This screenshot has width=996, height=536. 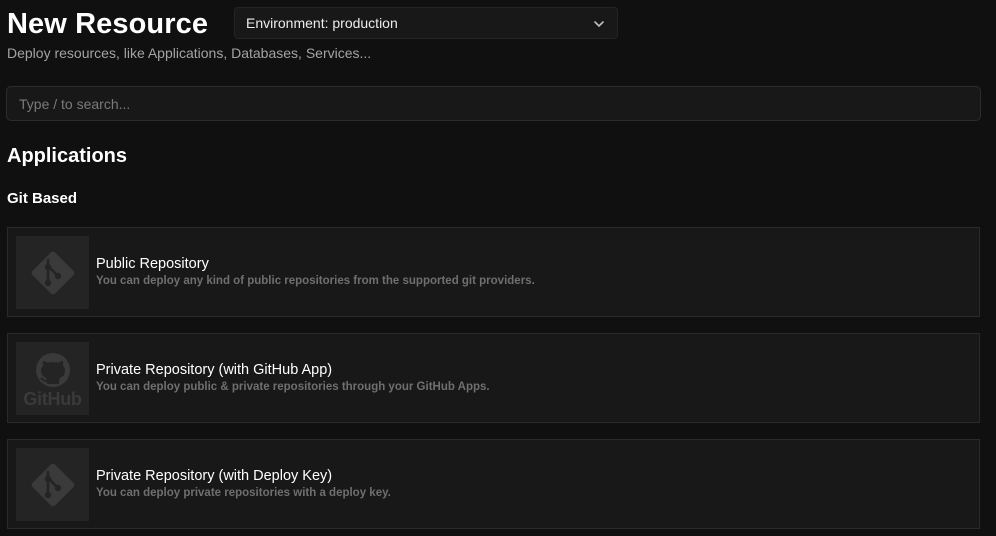 I want to click on github-icon-wordmark: GitHub, so click(x=52, y=398).